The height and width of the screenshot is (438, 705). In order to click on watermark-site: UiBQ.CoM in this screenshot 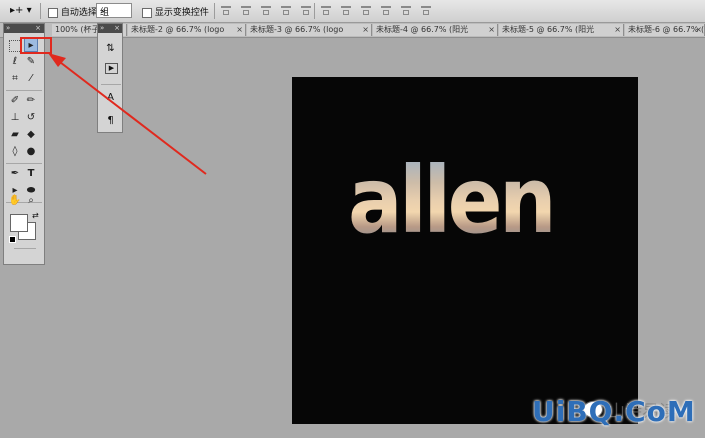, I will do `click(614, 411)`.